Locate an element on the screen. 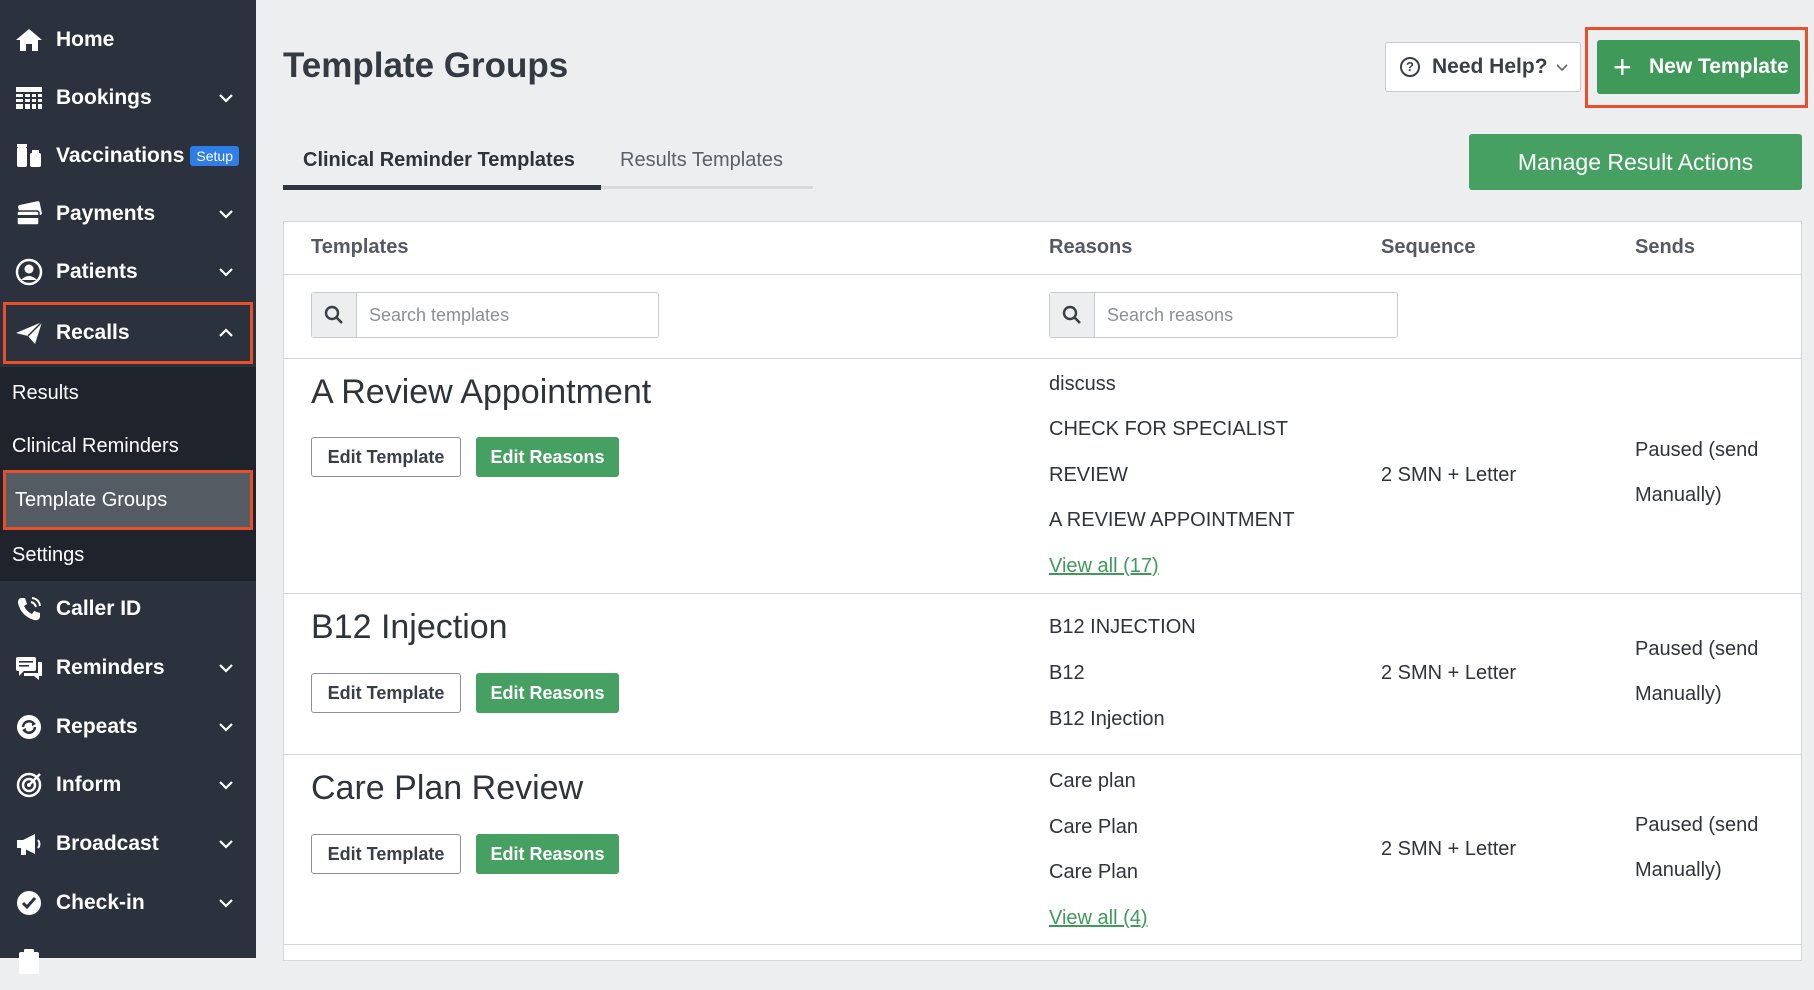 This screenshot has width=1814, height=990. need-help-button: ? Need Help? is located at coordinates (1483, 67).